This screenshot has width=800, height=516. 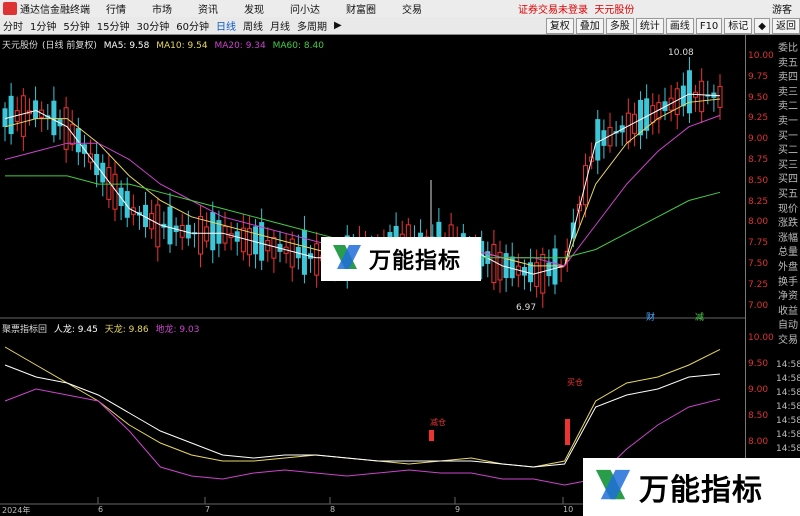 I want to click on menu-news: 资讯, so click(x=208, y=8).